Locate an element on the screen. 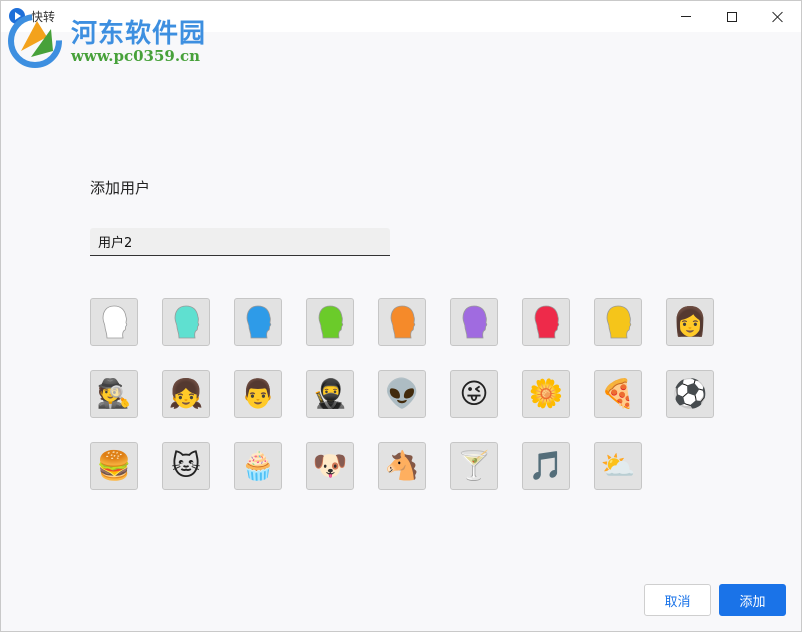 Image resolution: width=802 pixels, height=632 pixels. dog-icon: 🐶 is located at coordinates (330, 465).